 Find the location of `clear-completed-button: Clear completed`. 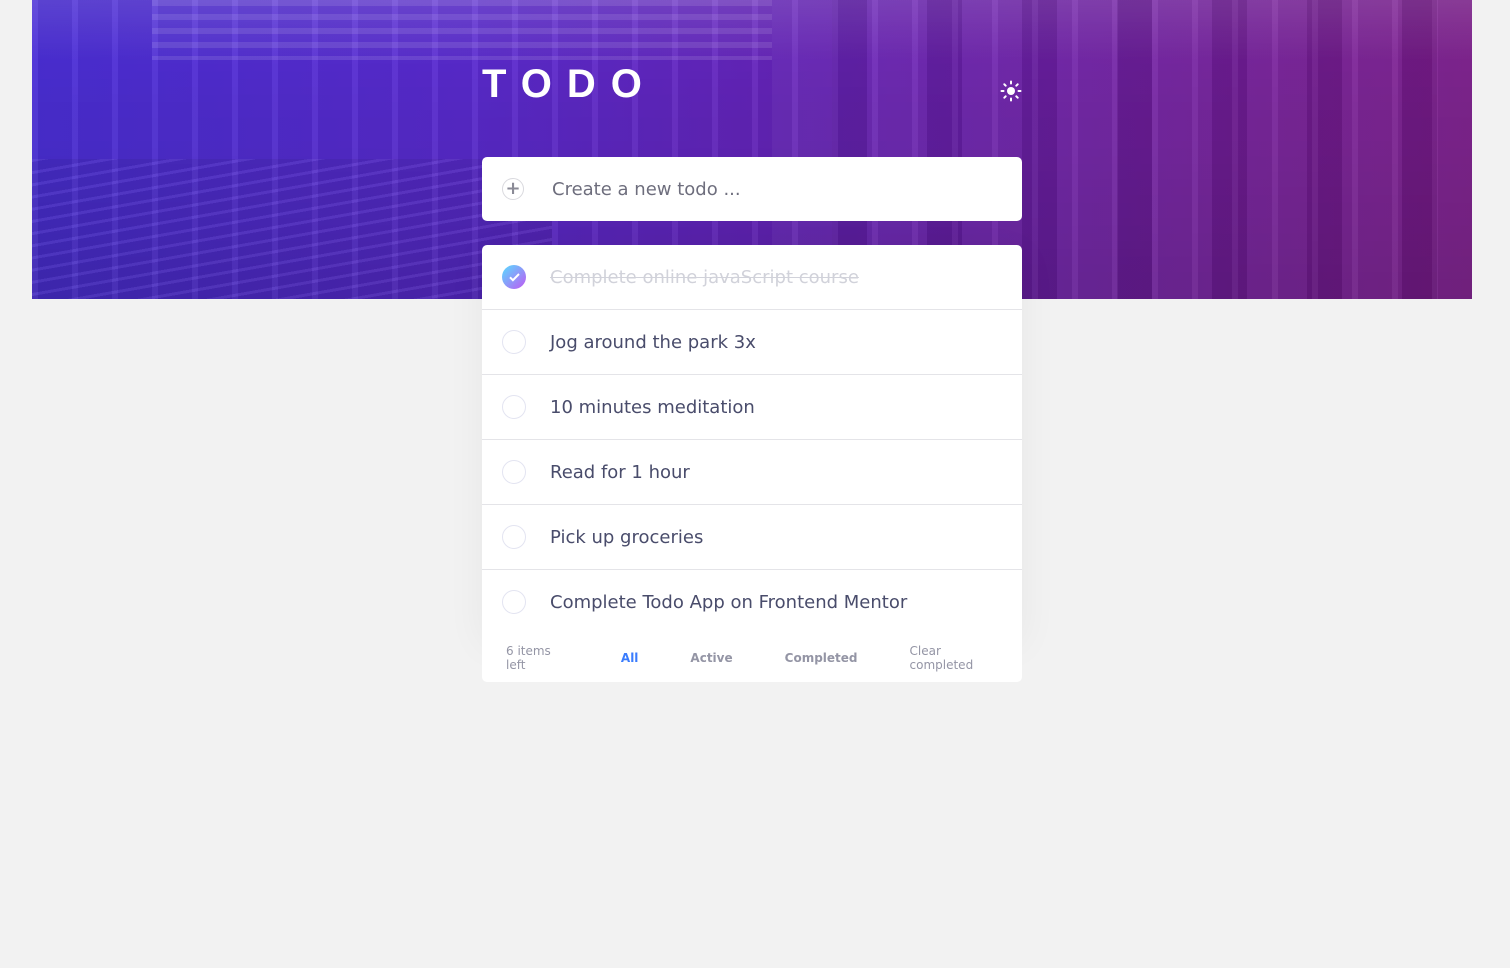

clear-completed-button: Clear completed is located at coordinates (954, 658).